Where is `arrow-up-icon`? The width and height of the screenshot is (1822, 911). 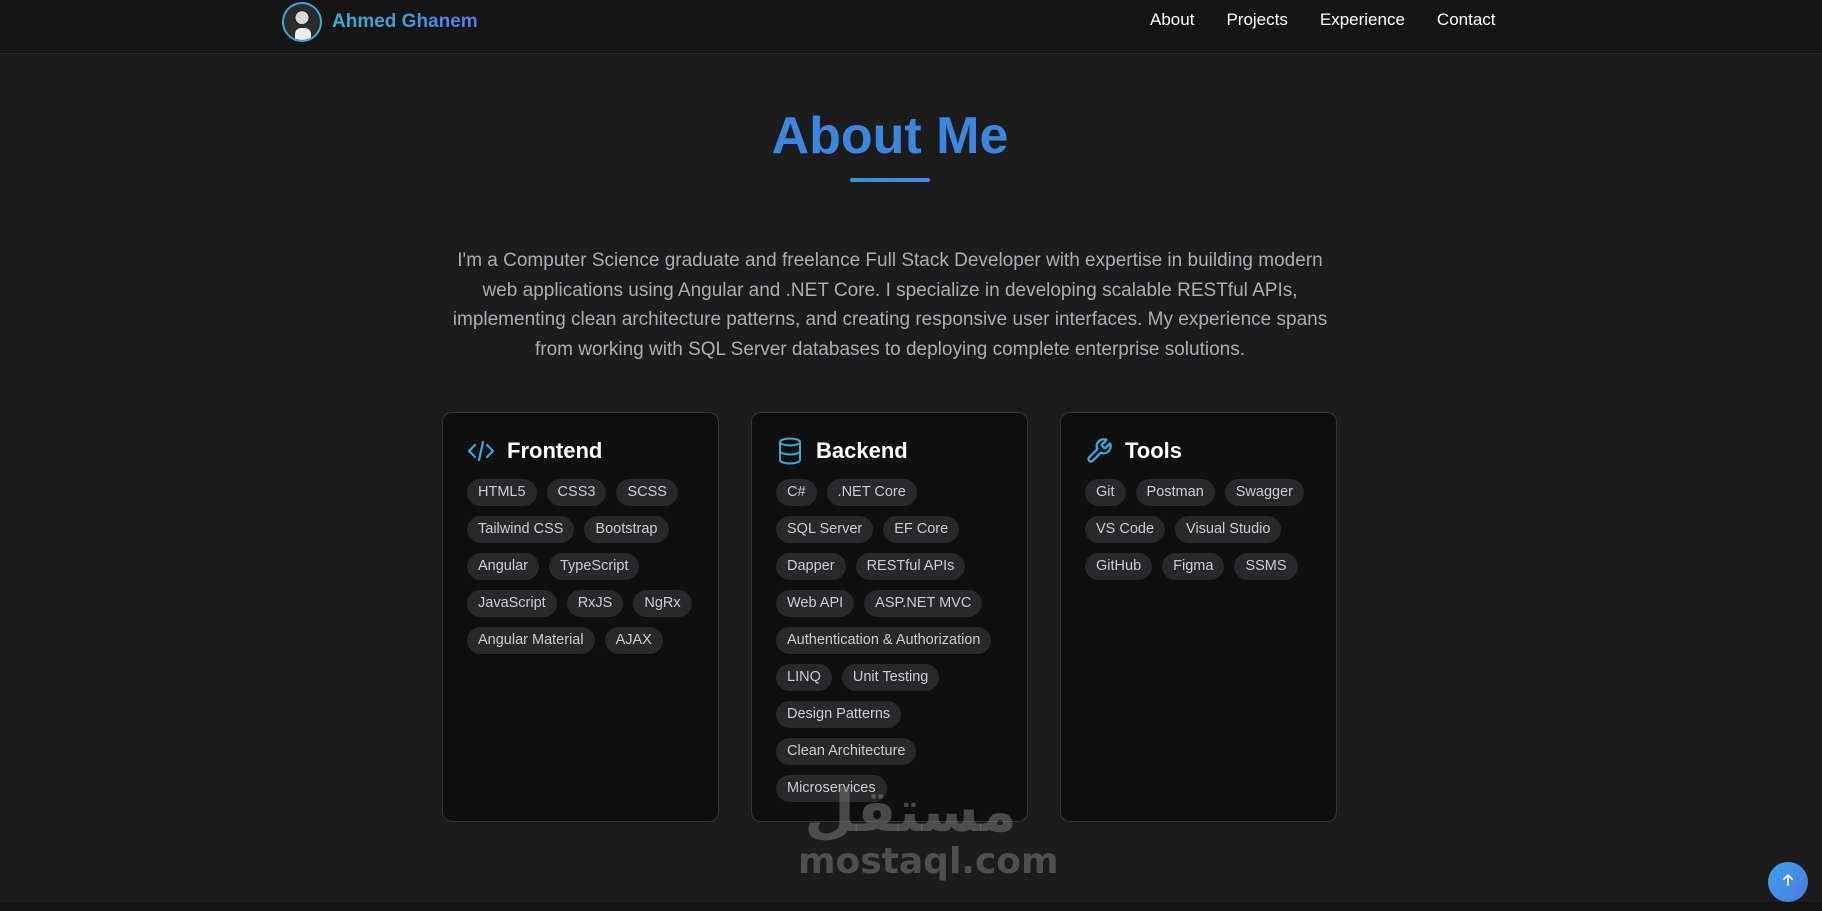
arrow-up-icon is located at coordinates (1788, 882).